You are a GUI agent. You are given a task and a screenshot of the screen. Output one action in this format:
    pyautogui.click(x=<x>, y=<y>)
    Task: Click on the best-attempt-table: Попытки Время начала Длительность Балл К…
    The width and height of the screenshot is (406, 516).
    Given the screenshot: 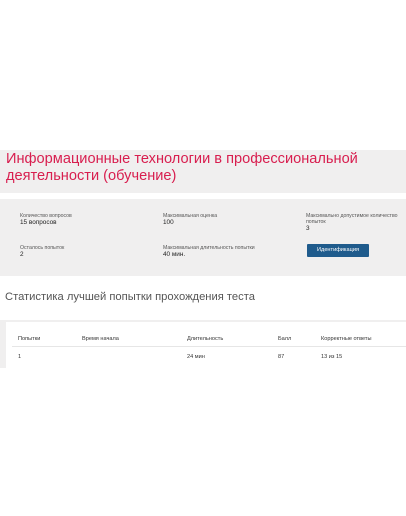 What is the action you would take?
    pyautogui.click(x=206, y=345)
    